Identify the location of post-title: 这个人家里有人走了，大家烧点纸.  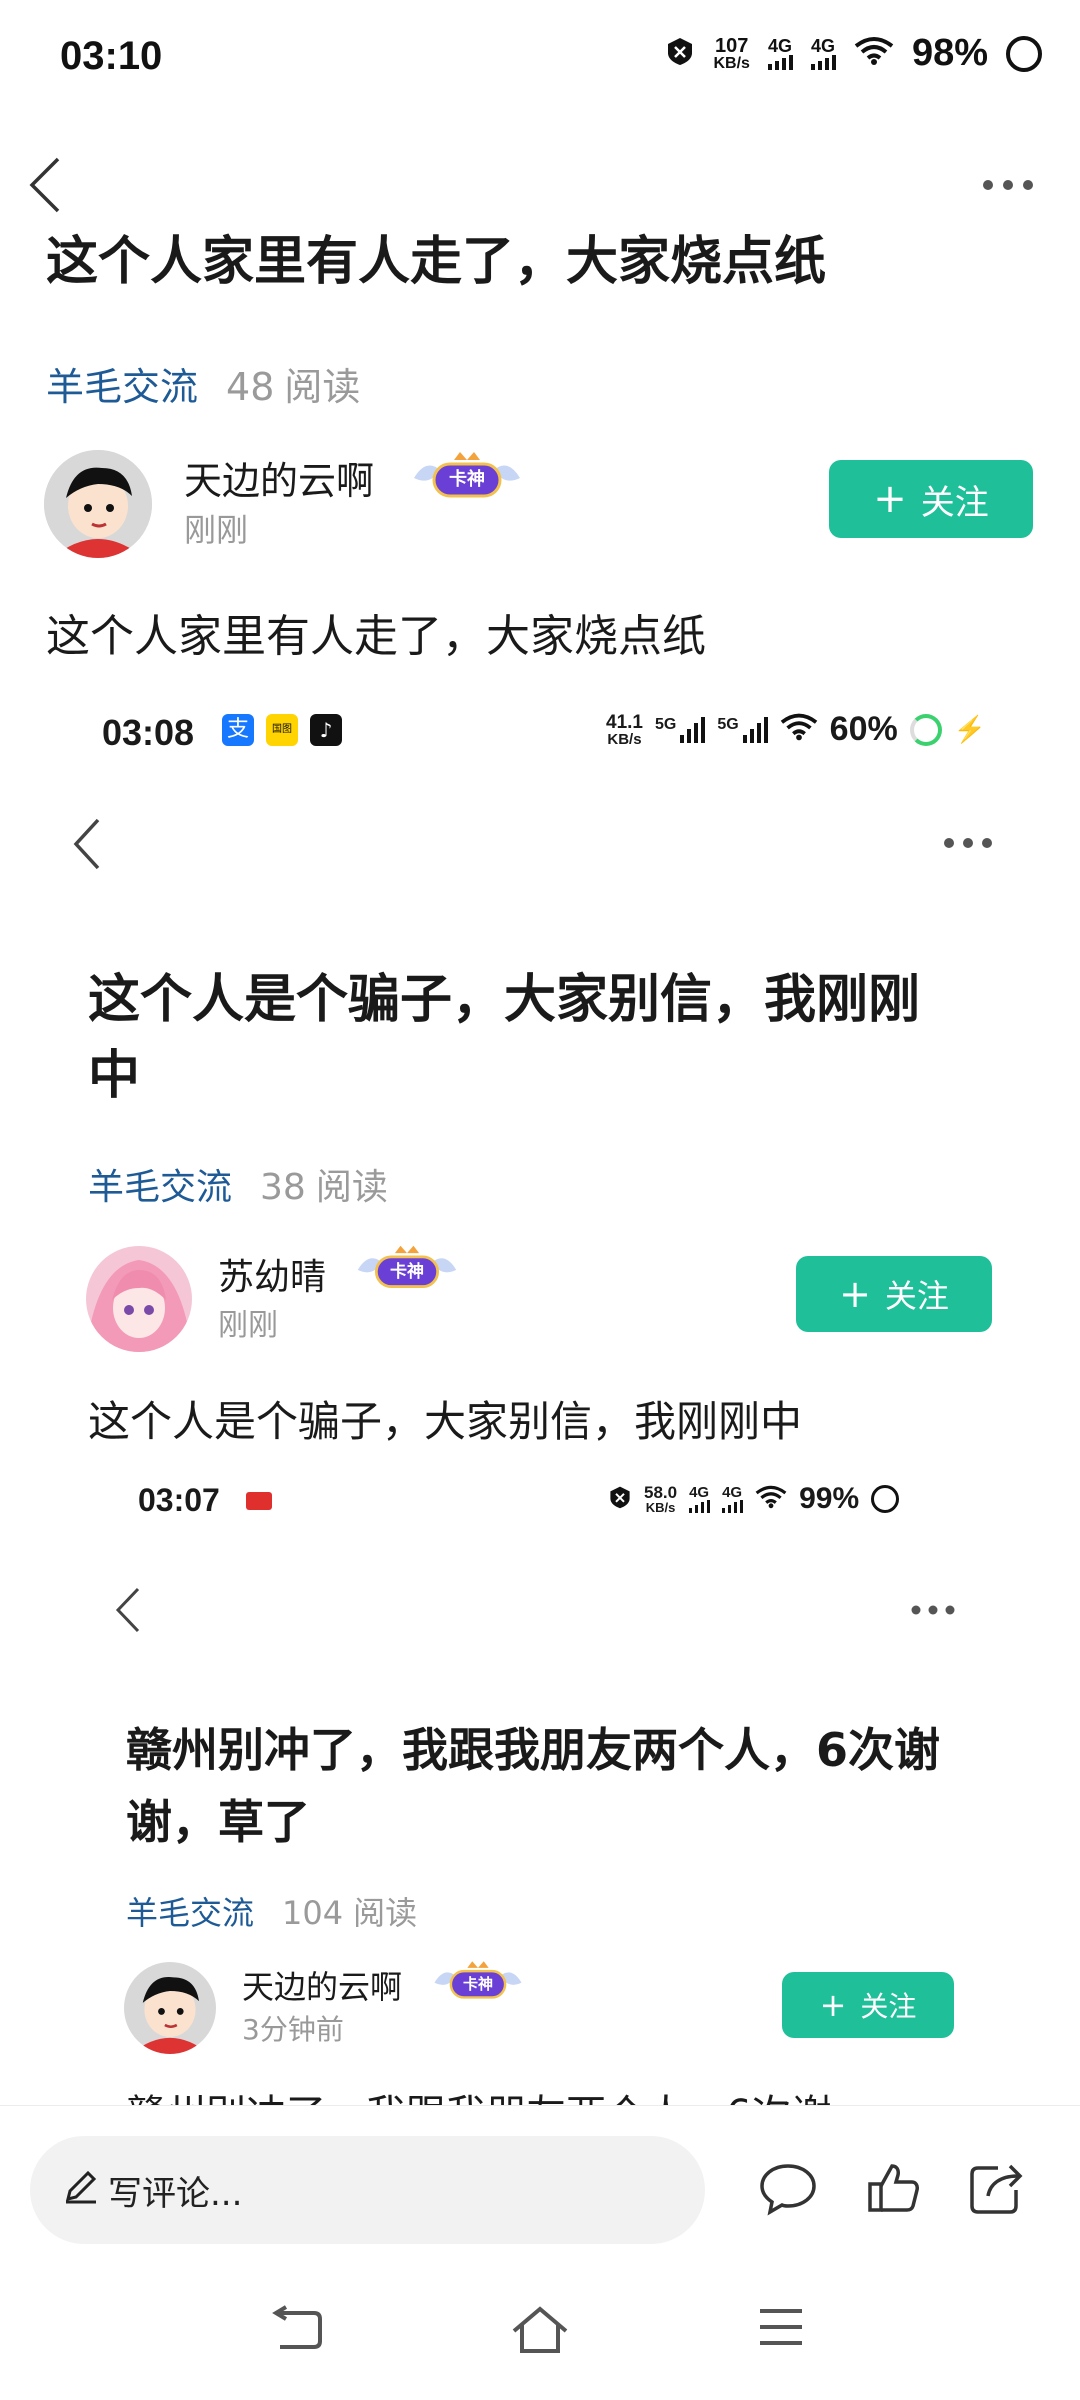
(436, 260).